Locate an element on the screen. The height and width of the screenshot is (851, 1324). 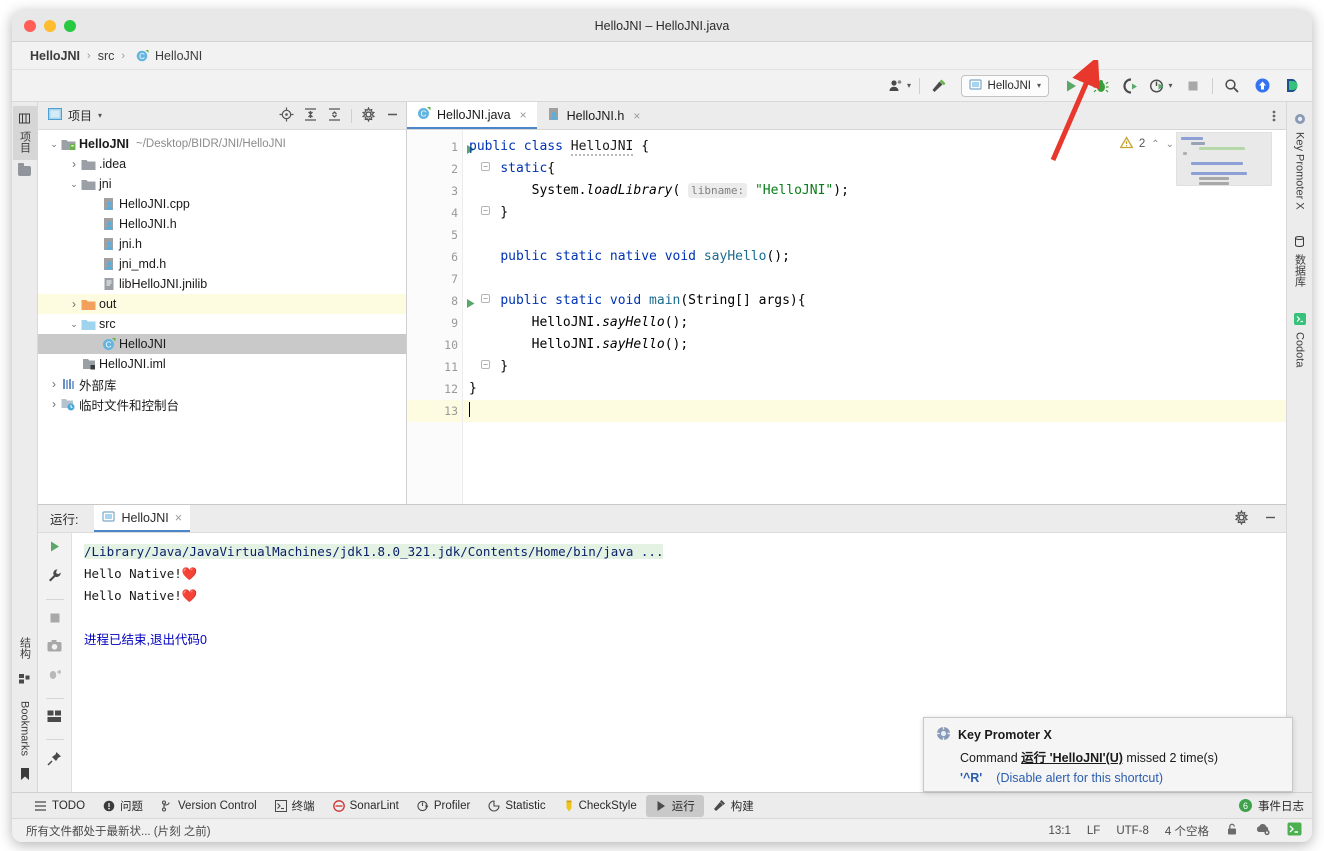
editor-gutter: 1 2− 3 4− 5 6 7 8− 9 10 11− 12 13 is located at coordinates (448, 317).